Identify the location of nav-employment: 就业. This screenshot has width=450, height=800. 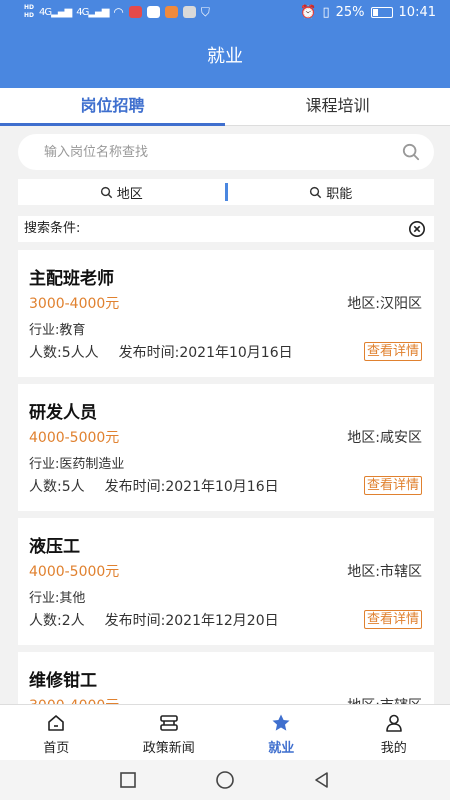
(281, 732).